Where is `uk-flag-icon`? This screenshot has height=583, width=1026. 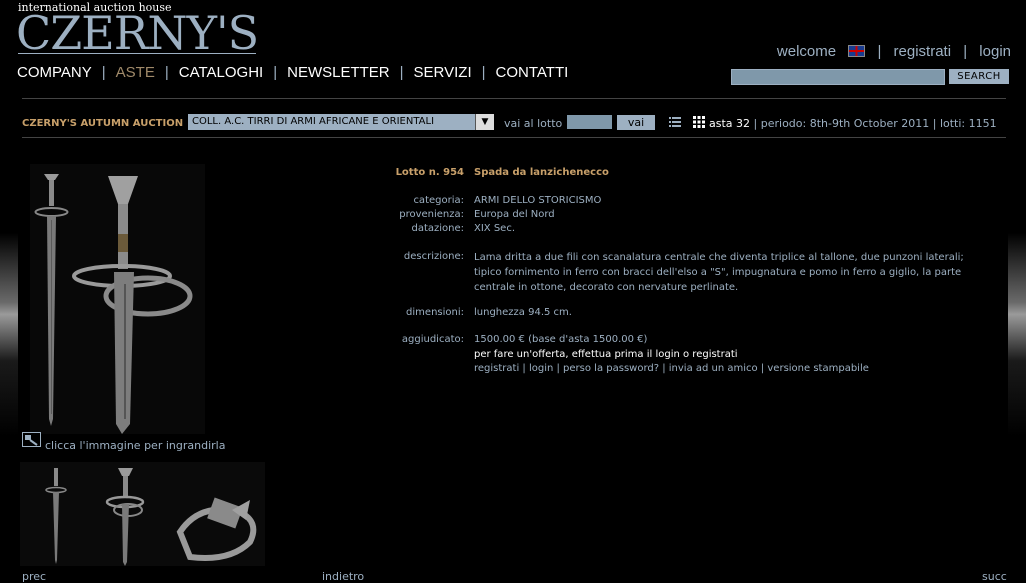
uk-flag-icon is located at coordinates (857, 51).